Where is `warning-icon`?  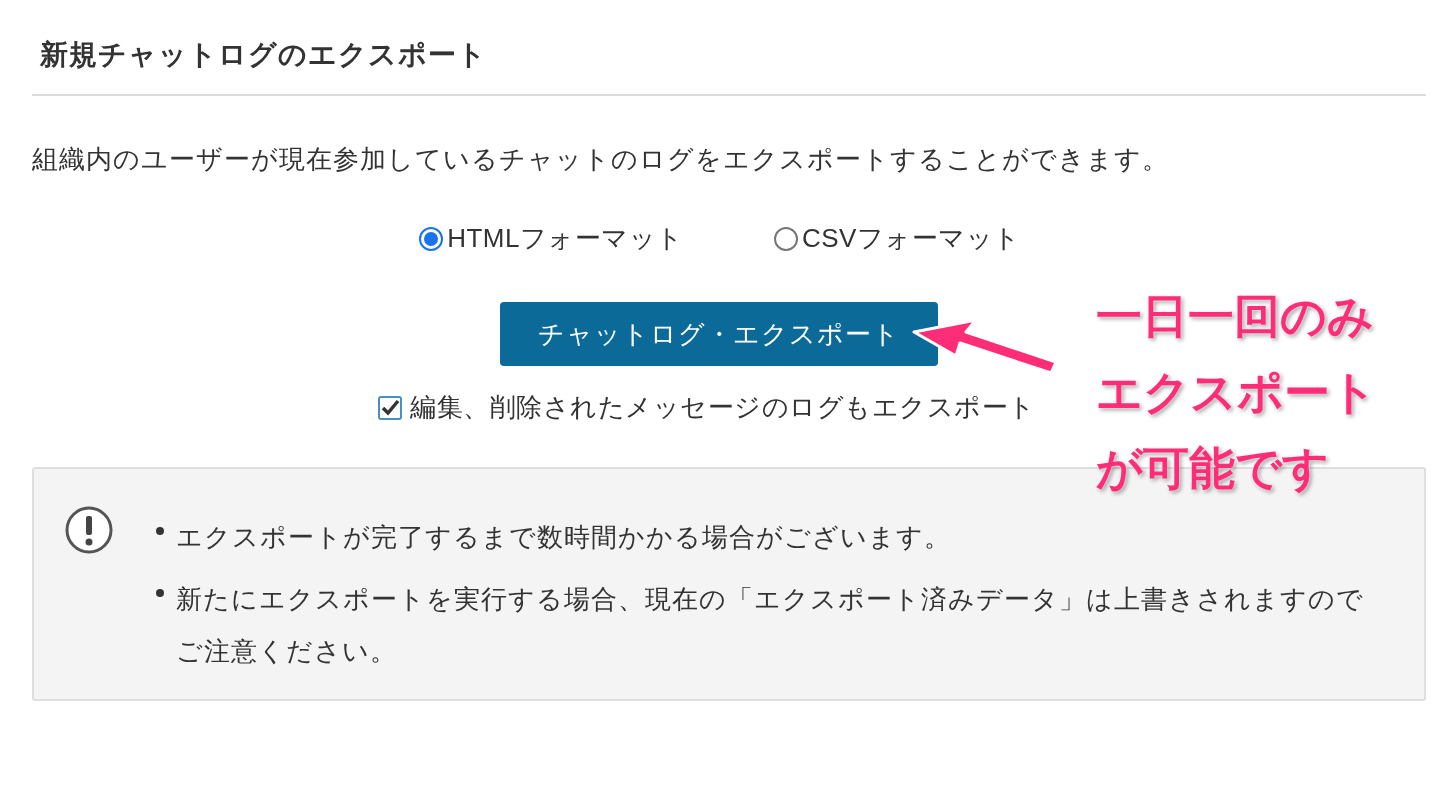
warning-icon is located at coordinates (89, 530).